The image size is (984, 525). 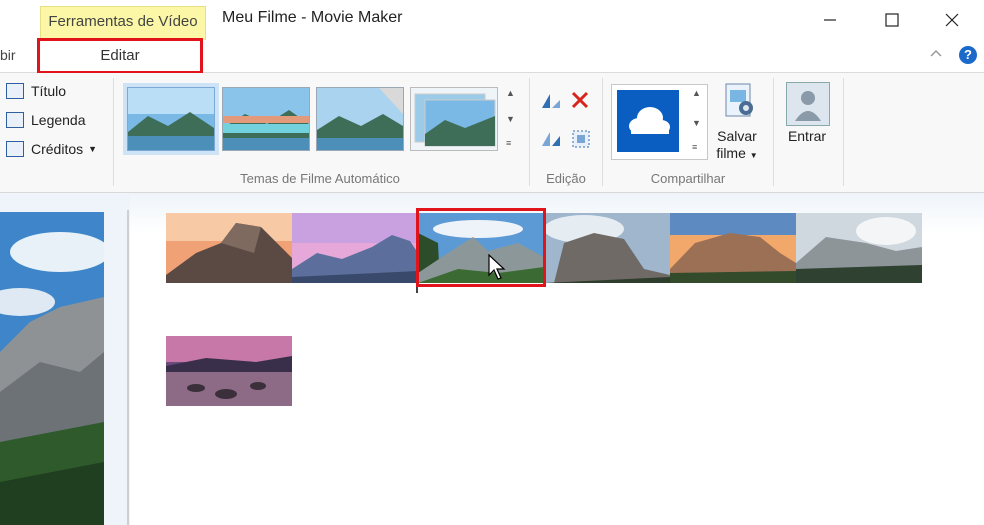 What do you see at coordinates (57, 149) in the screenshot?
I see `credits-label: Créditos` at bounding box center [57, 149].